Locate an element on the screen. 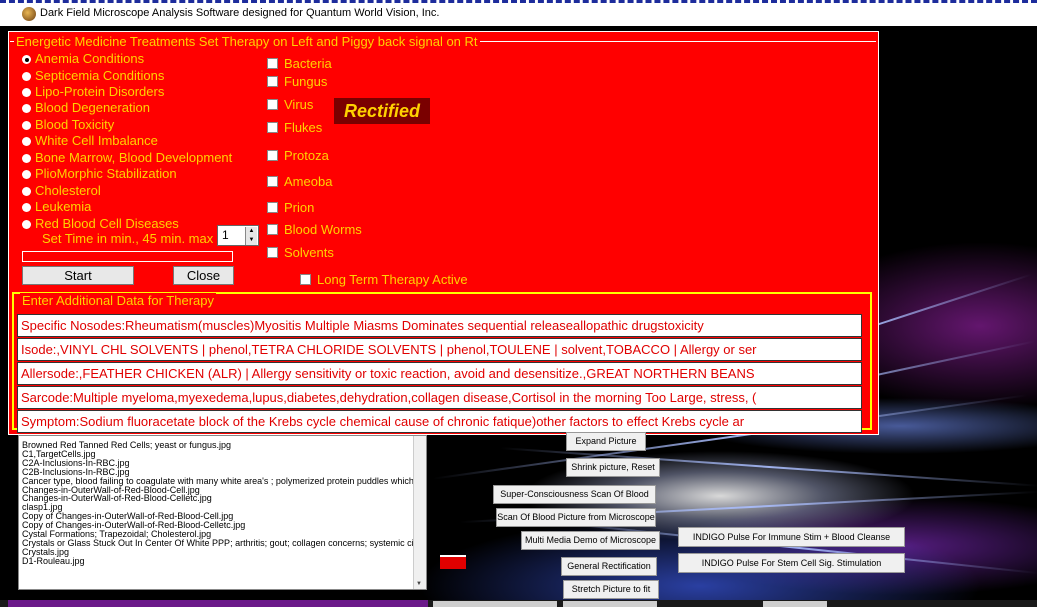 Image resolution: width=1037 pixels, height=607 pixels. scan-blood-picture-button: Scan Of Blood Picture from Microscope is located at coordinates (576, 517).